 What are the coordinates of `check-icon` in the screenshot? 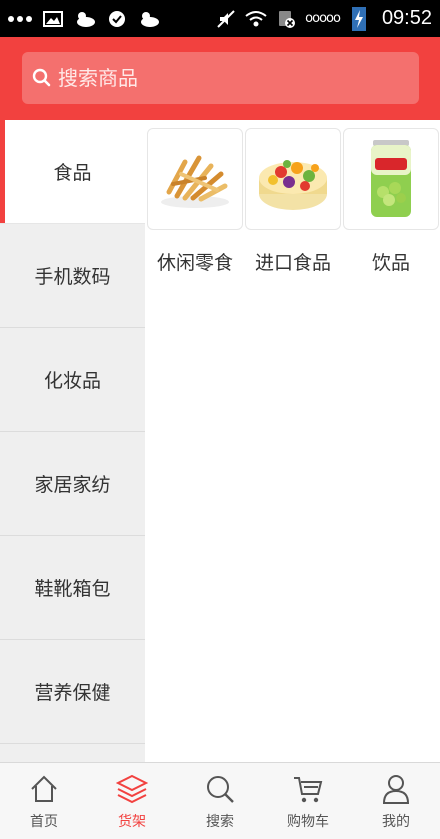 It's located at (117, 19).